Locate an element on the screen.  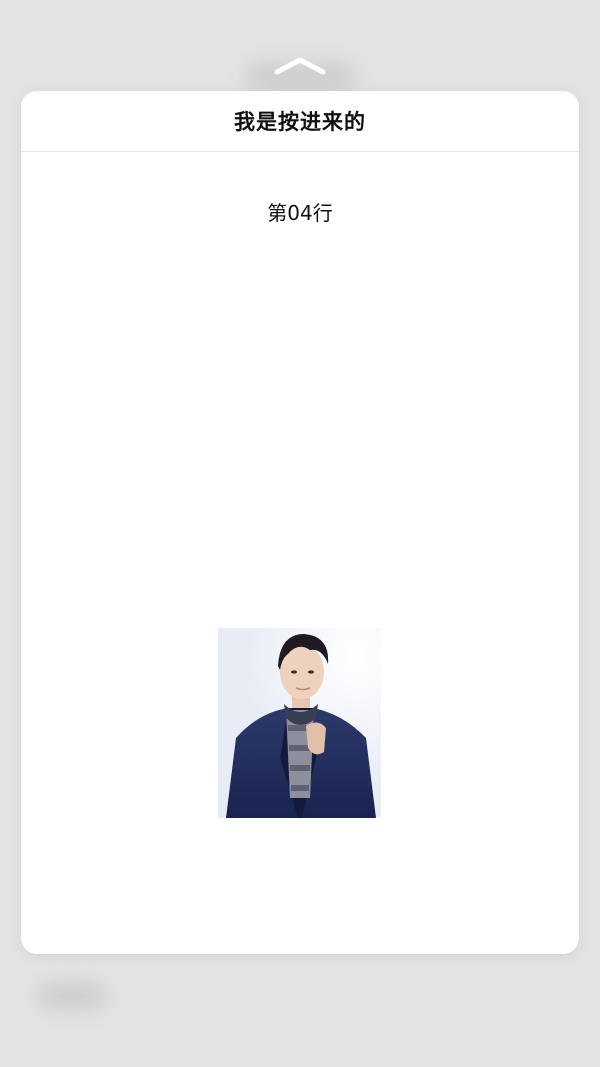
portrait-photo is located at coordinates (299, 723).